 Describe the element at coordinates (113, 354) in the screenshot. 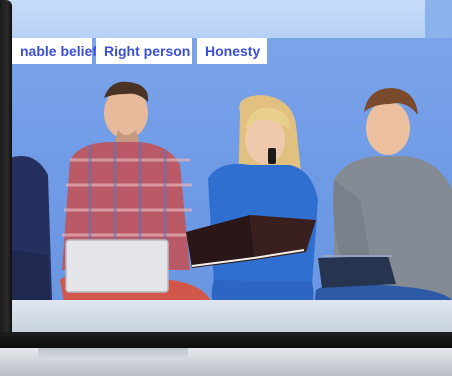

I see `laptop-hinge-notch` at that location.